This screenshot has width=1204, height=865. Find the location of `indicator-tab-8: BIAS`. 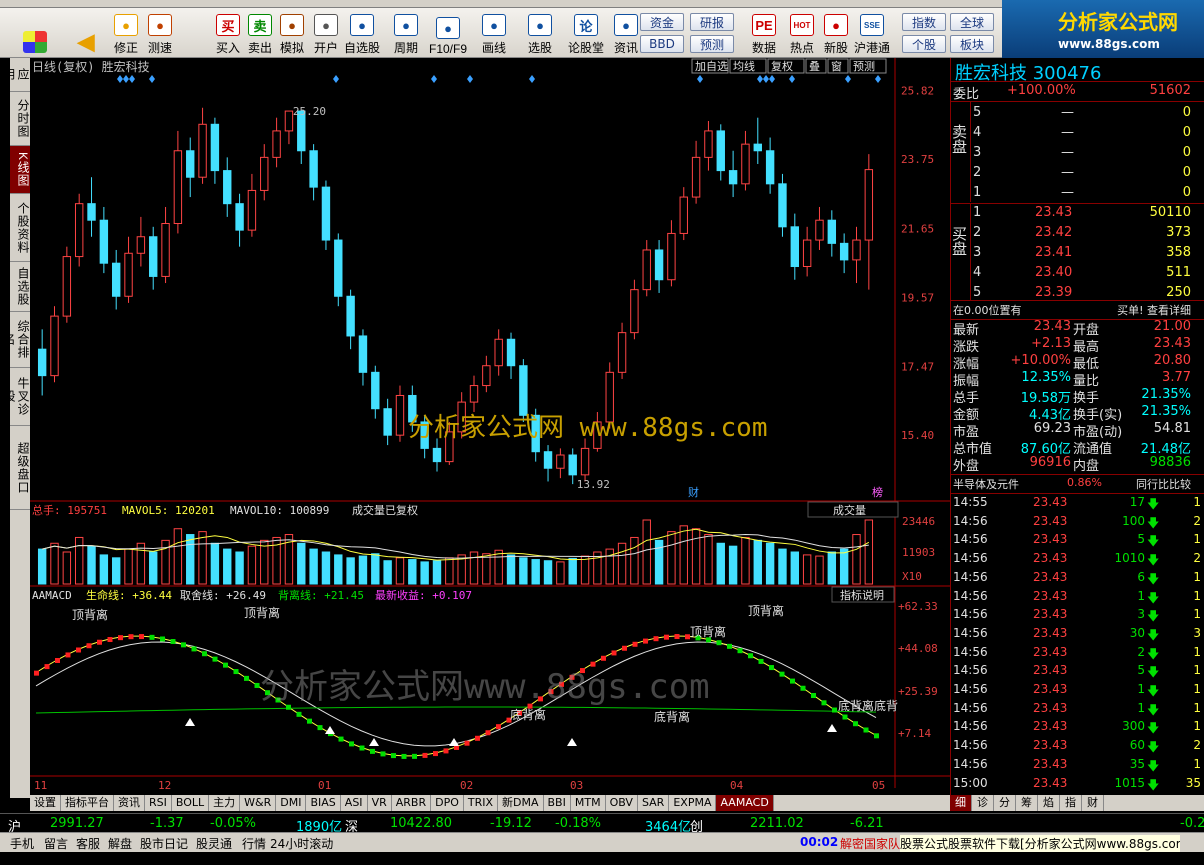

indicator-tab-8: BIAS is located at coordinates (323, 803).